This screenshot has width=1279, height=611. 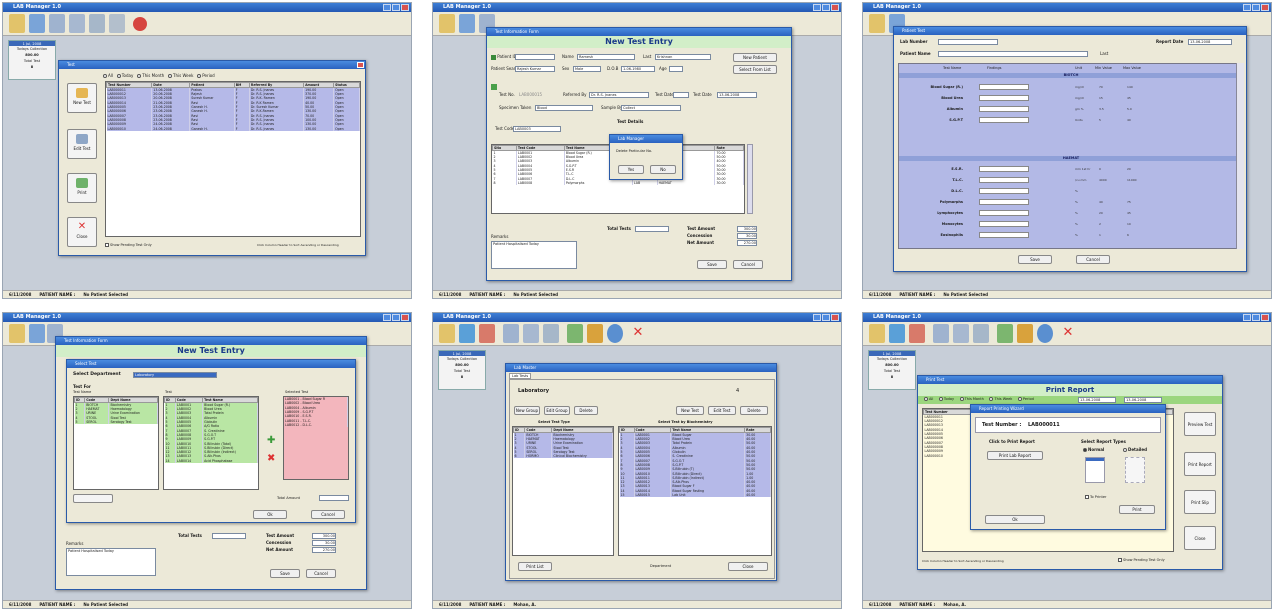 What do you see at coordinates (695, 495) in the screenshot?
I see `list-item: 15 LAB0015 Lab Unit 40.00` at bounding box center [695, 495].